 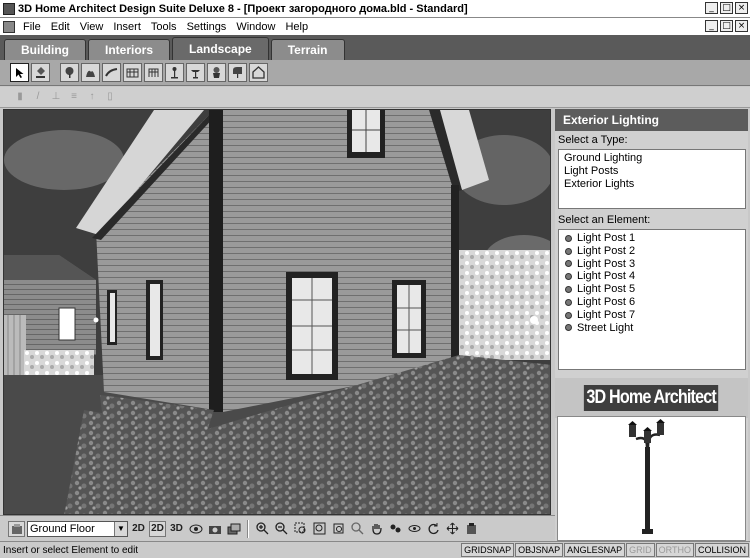 I want to click on eye-icon, so click(x=195, y=529).